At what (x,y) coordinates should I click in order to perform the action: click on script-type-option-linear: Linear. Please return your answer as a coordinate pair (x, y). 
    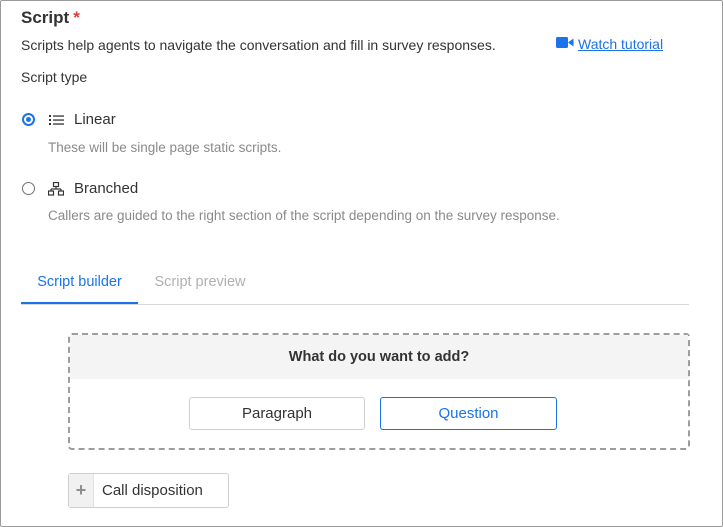
    Looking at the image, I should click on (69, 119).